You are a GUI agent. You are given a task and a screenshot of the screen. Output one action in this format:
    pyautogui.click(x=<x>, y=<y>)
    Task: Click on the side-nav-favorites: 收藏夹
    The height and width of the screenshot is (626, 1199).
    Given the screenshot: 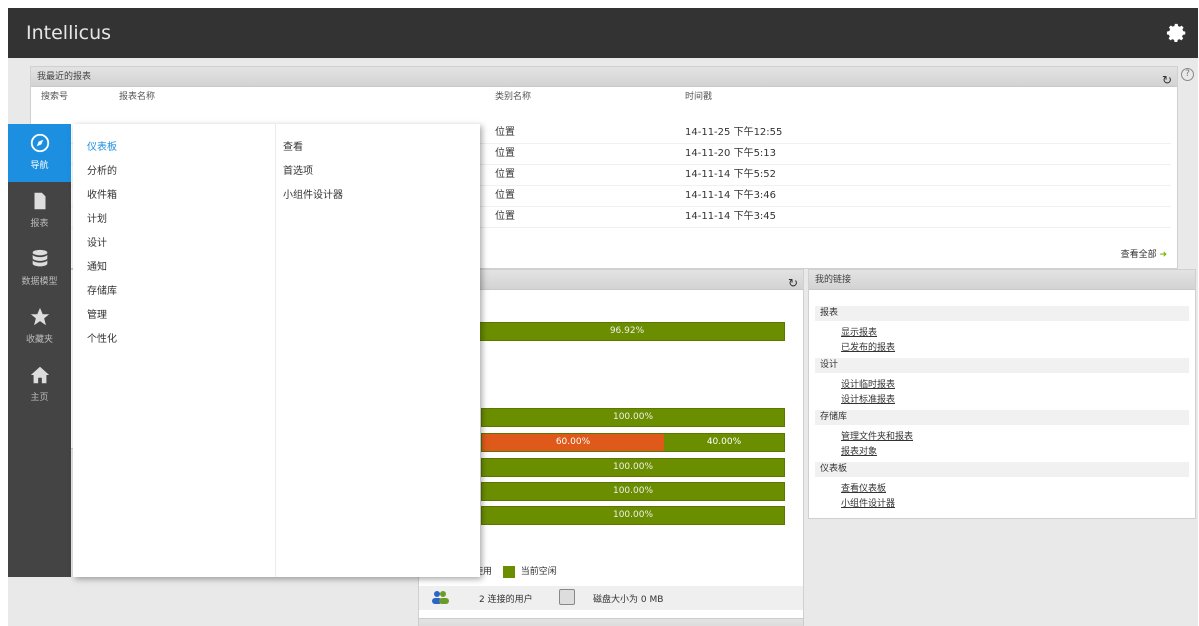 What is the action you would take?
    pyautogui.click(x=39, y=327)
    